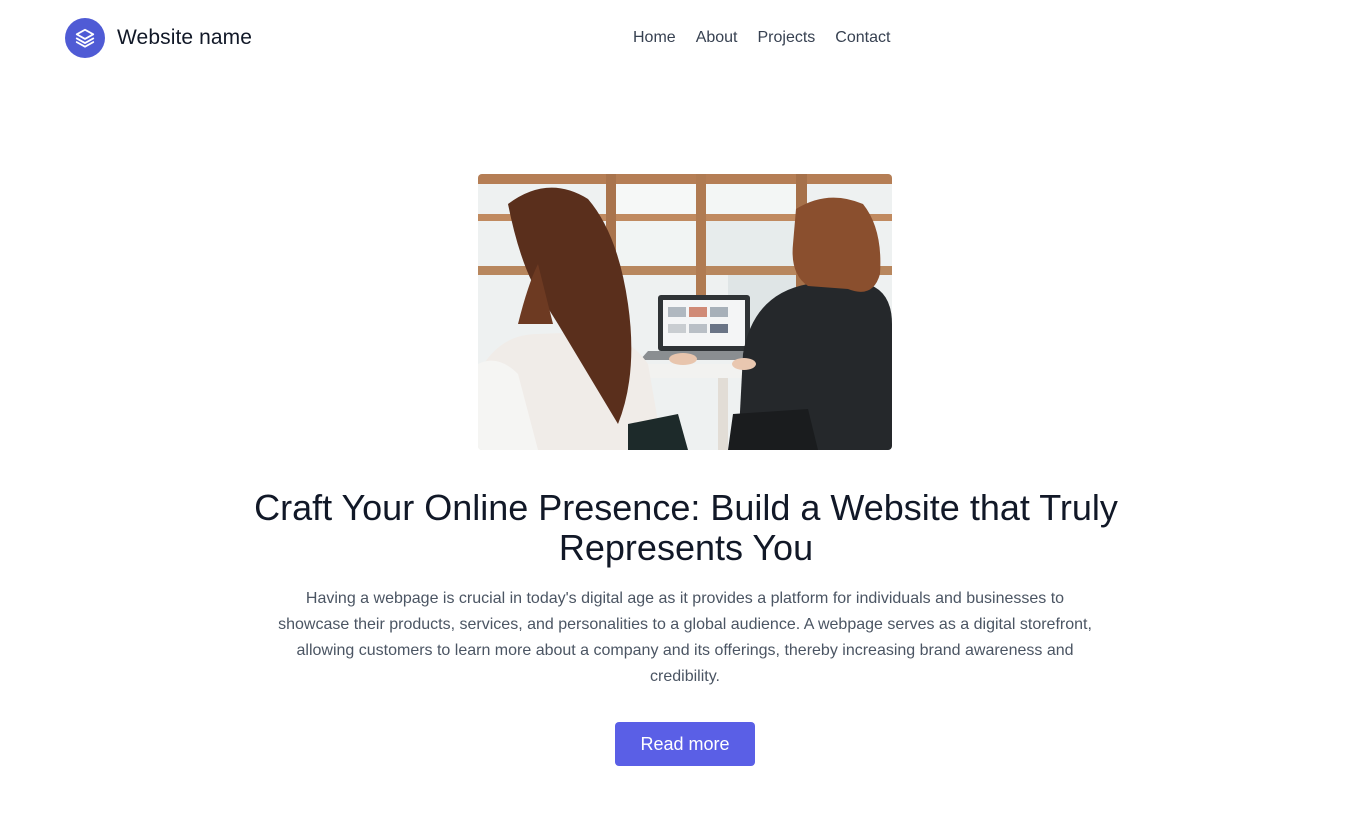  What do you see at coordinates (185, 37) in the screenshot?
I see `brand-name: Website name` at bounding box center [185, 37].